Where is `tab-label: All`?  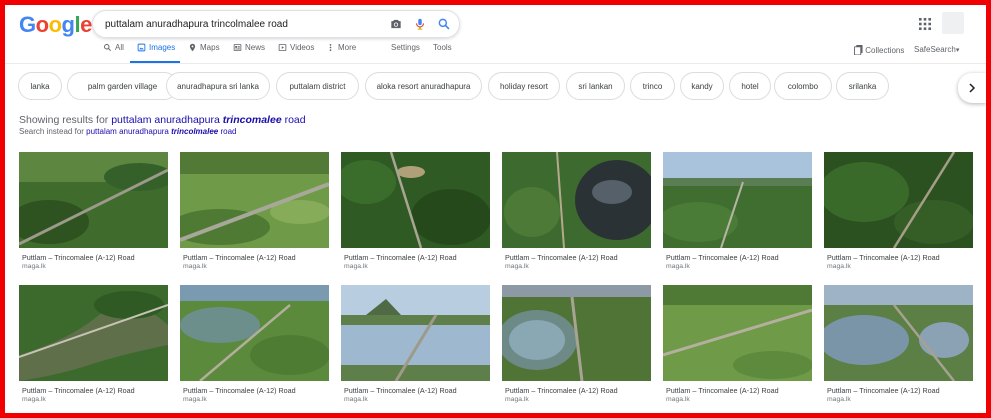
tab-label: All is located at coordinates (119, 47).